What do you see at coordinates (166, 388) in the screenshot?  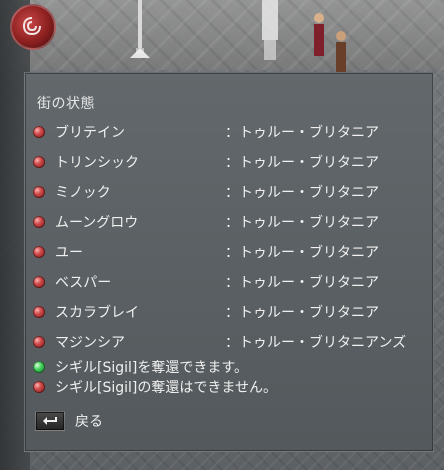 I see `note-text: シギル[Sigil]の奪還はできません。` at bounding box center [166, 388].